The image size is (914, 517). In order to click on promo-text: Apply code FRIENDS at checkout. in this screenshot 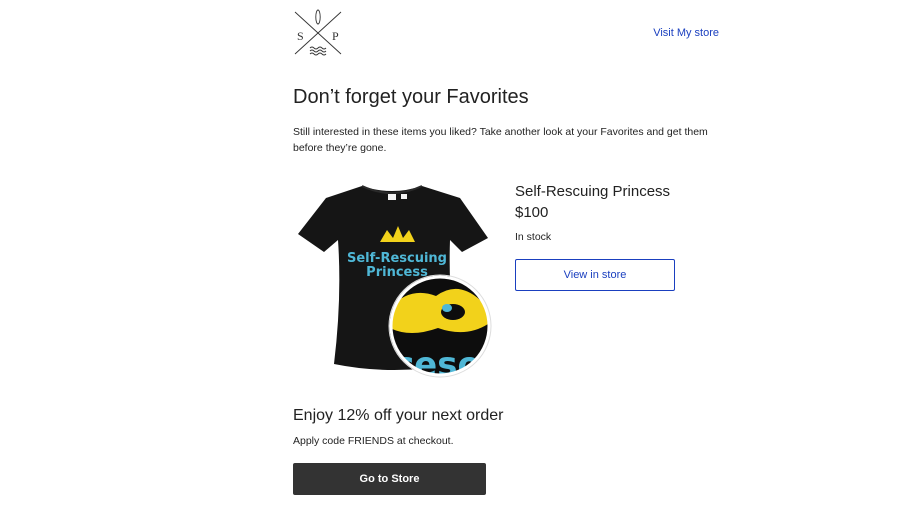, I will do `click(373, 441)`.